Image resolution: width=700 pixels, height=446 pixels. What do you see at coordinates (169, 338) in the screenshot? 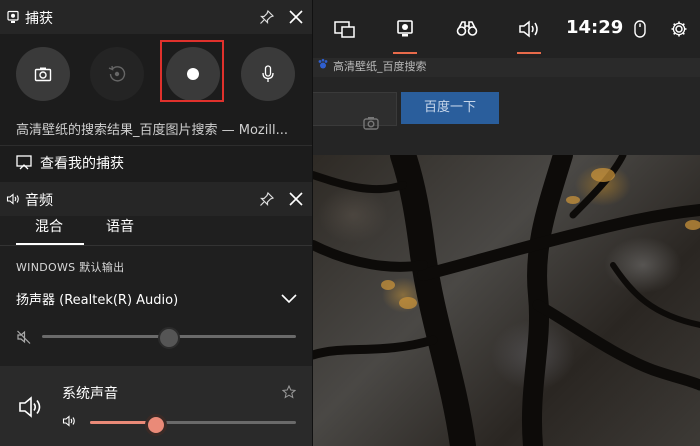
I see `master-volume-thumb` at bounding box center [169, 338].